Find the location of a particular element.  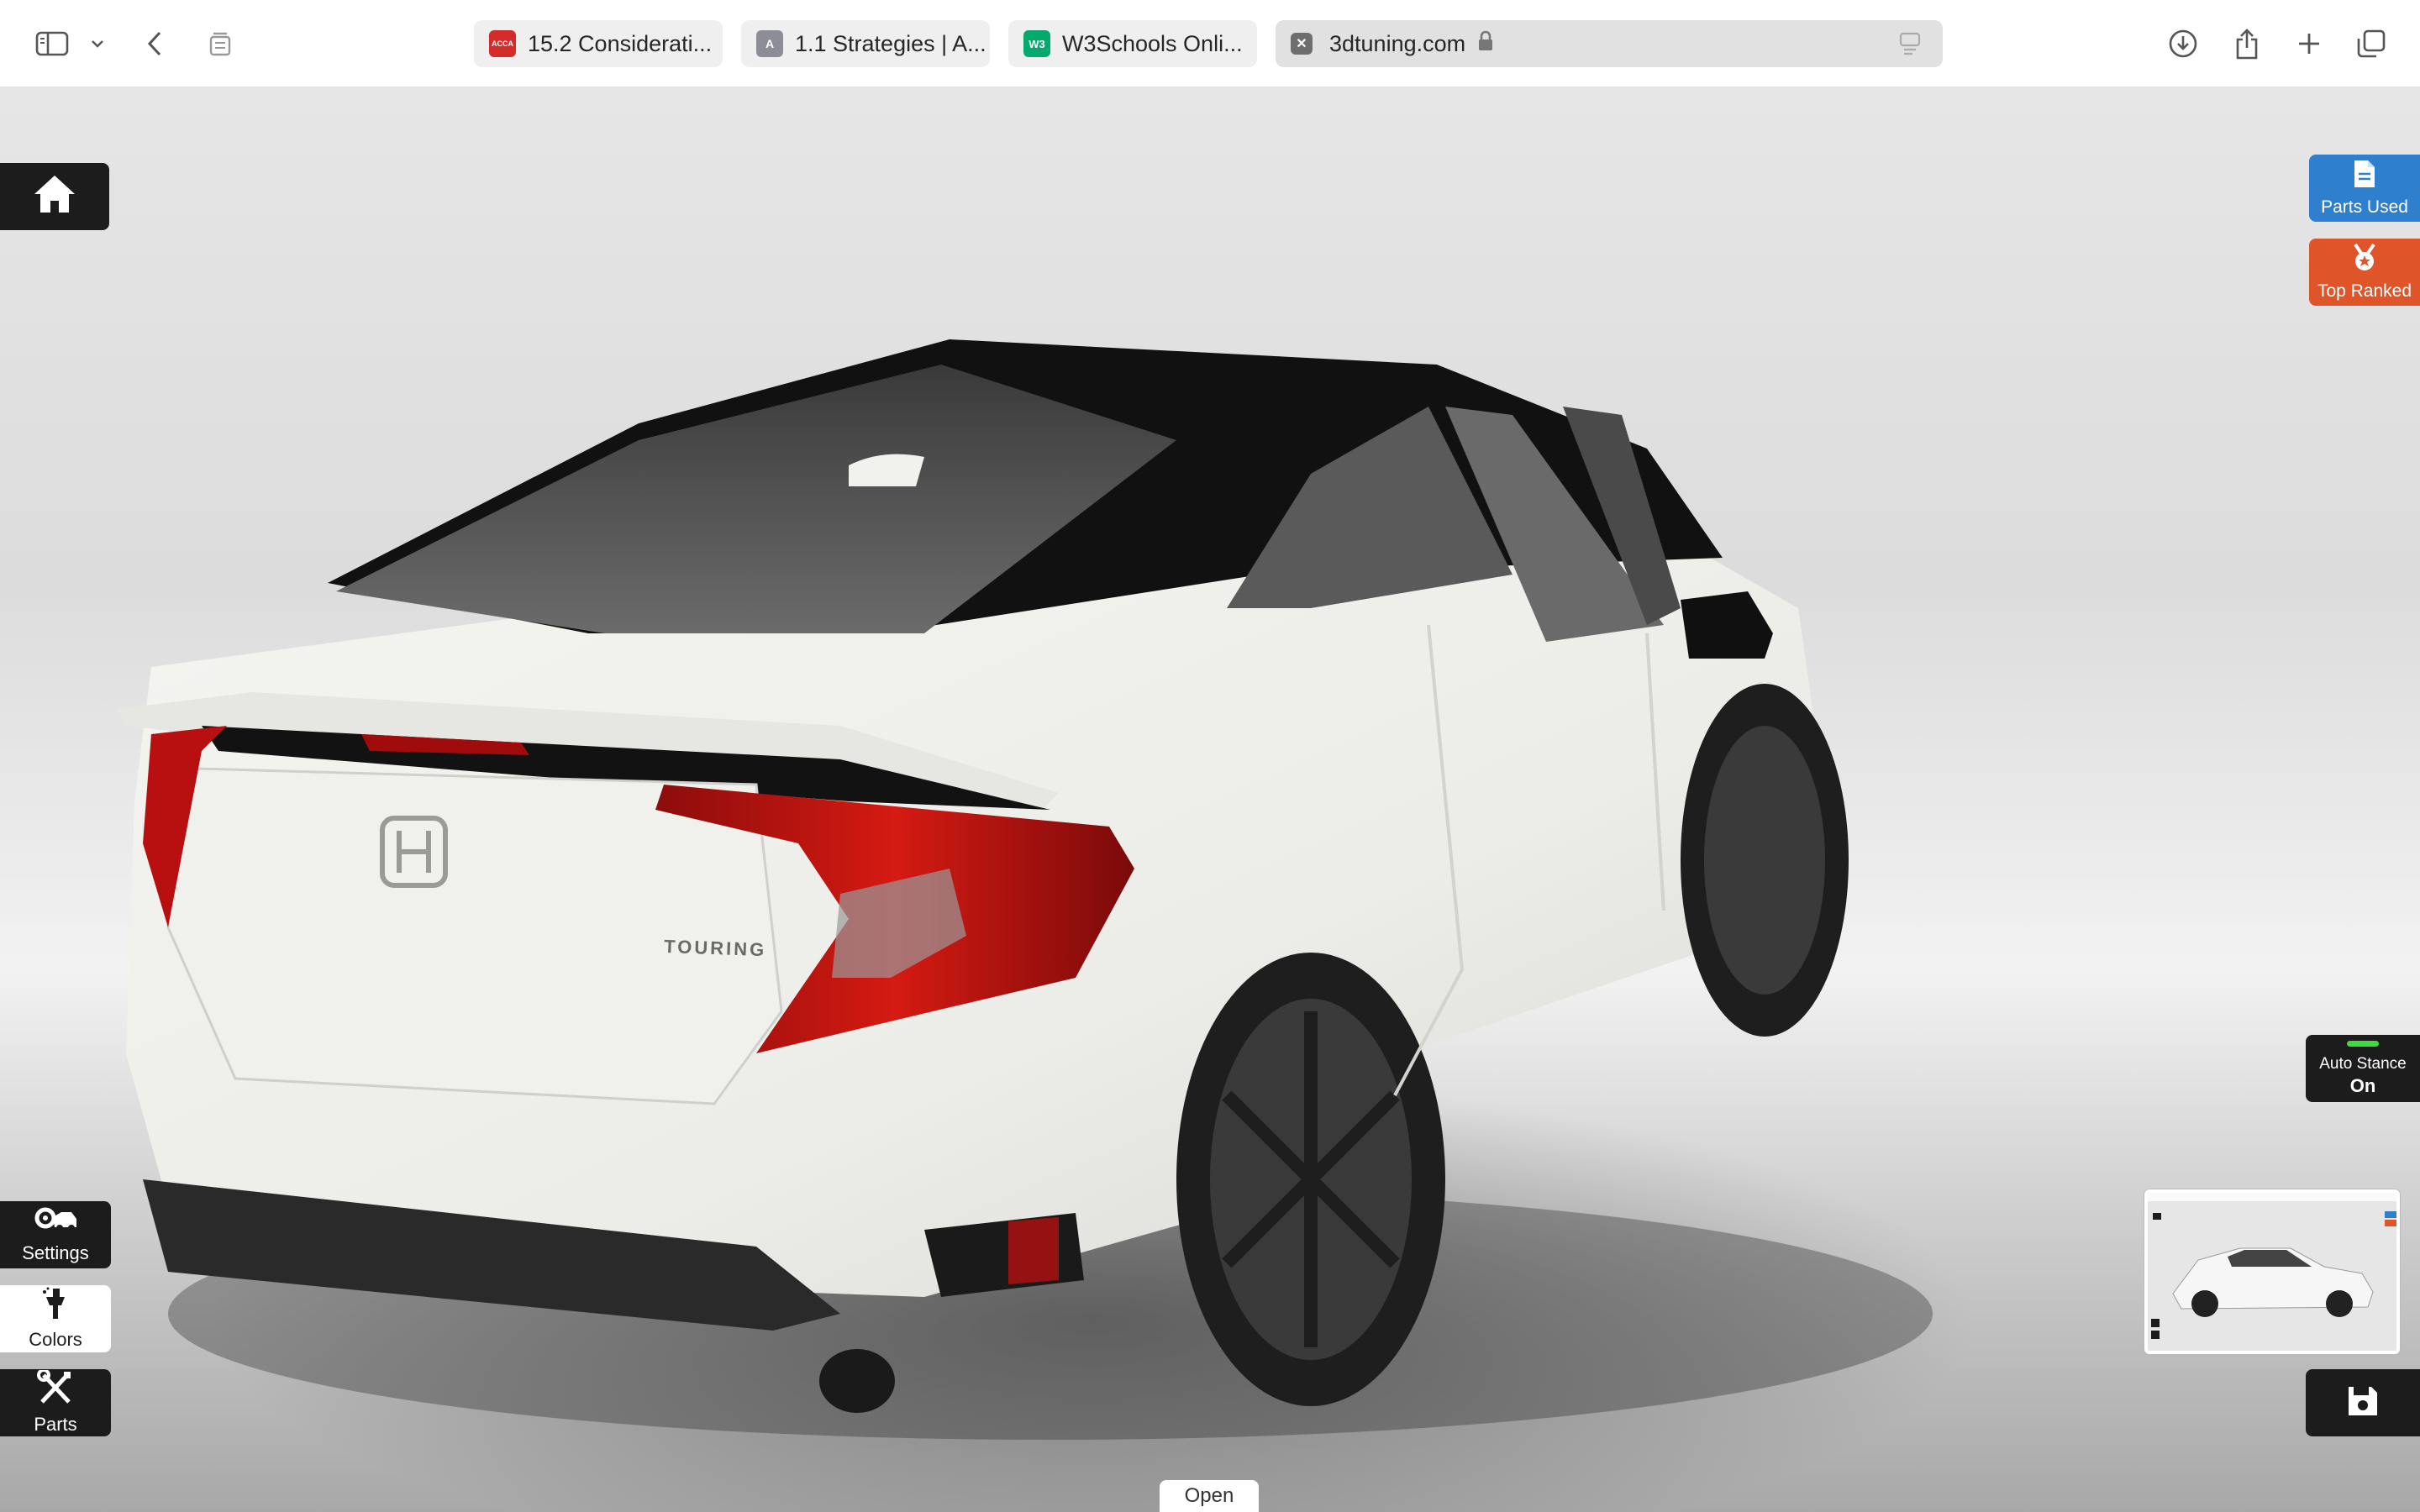

save-button is located at coordinates (2363, 1402).